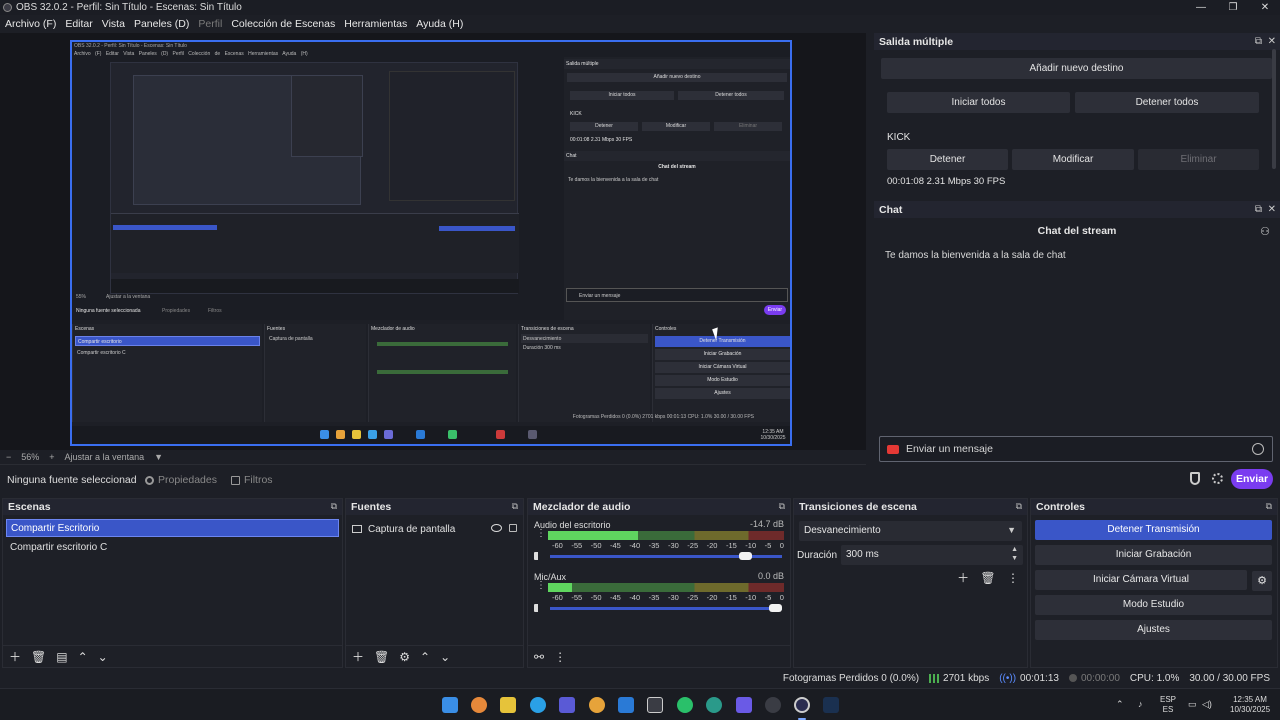  What do you see at coordinates (947, 159) in the screenshot?
I see `stop-destination-button: Detener` at bounding box center [947, 159].